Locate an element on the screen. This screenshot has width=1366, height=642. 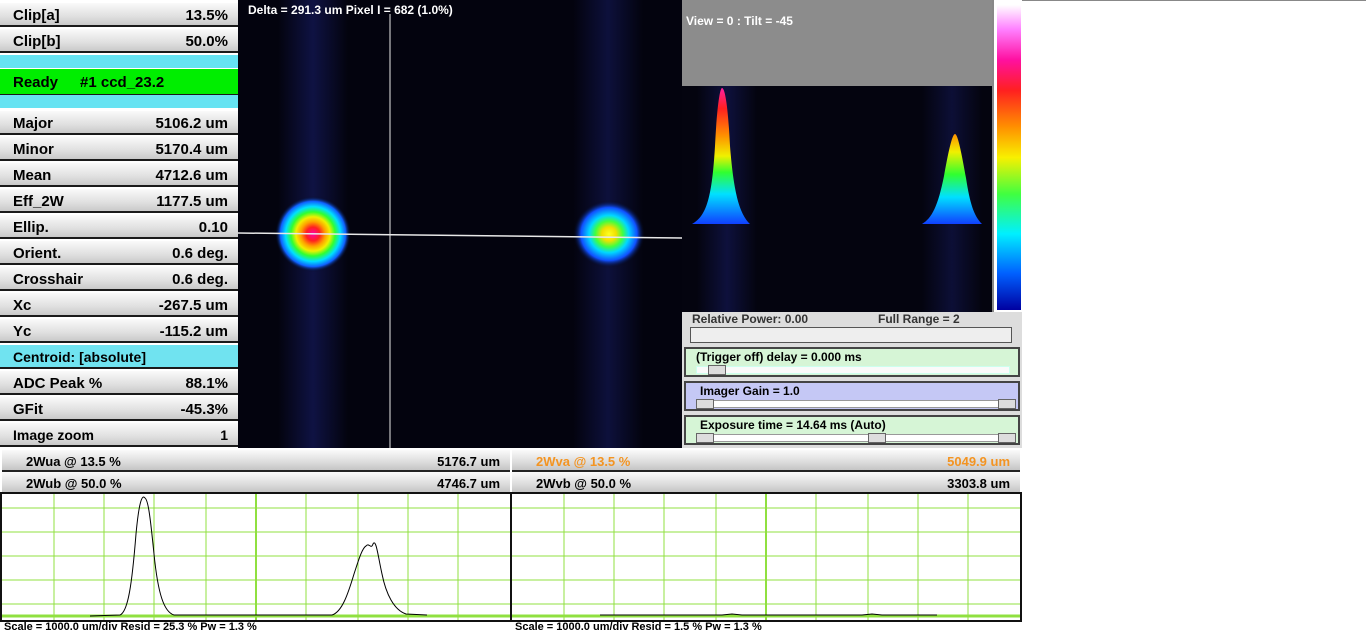
exposure-end is located at coordinates (1007, 438).